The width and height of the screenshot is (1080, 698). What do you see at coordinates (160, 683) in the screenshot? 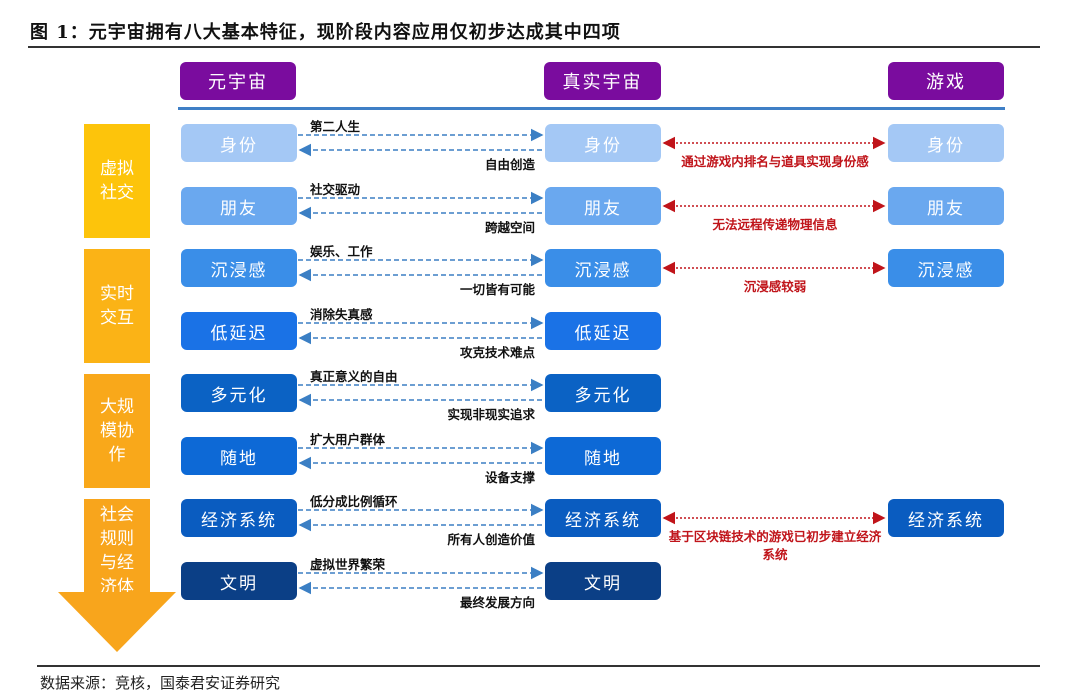
I see `source-note: 数据来源：竞核，国泰君安证券研究` at bounding box center [160, 683].